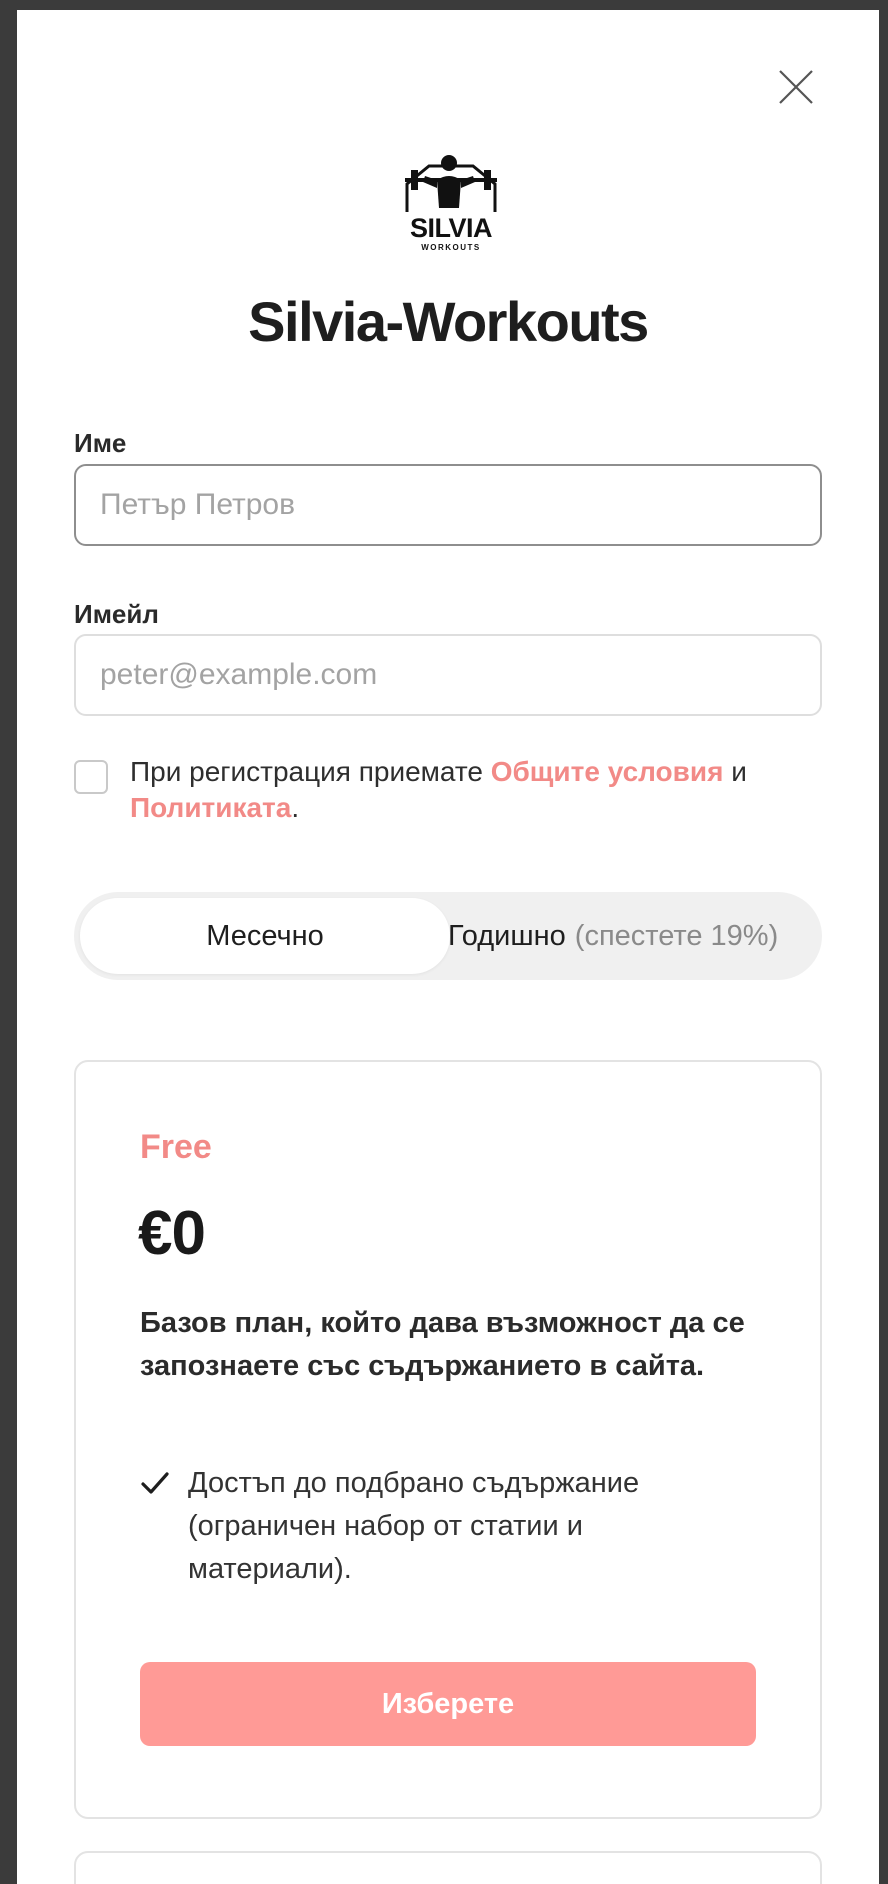 The width and height of the screenshot is (888, 1884). I want to click on toggle-yearly: Годишно (спестете 19%), so click(613, 936).